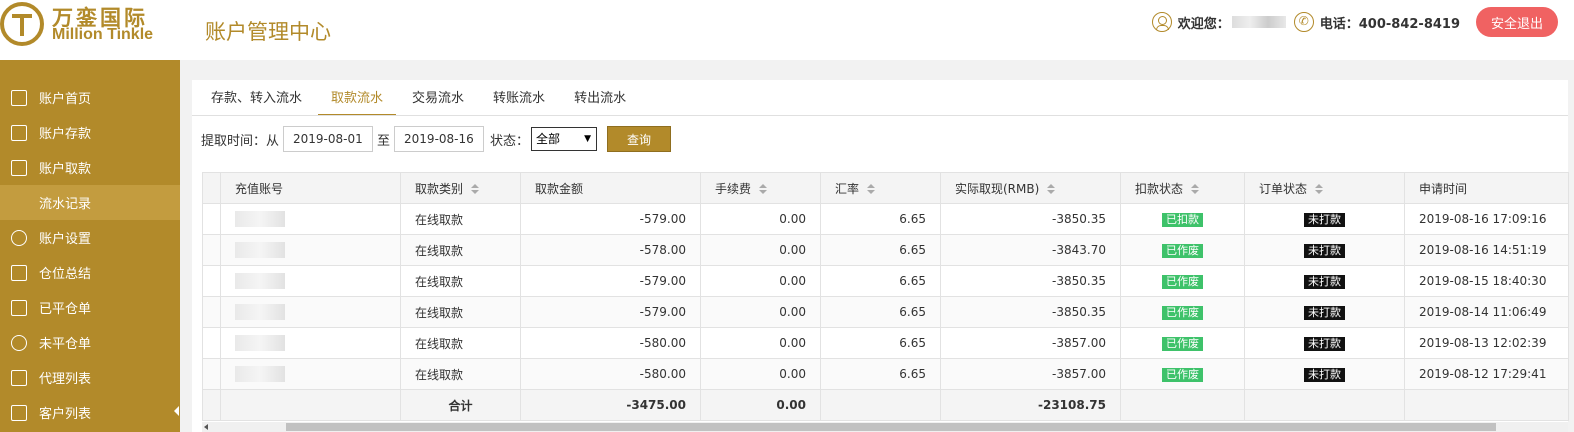  Describe the element at coordinates (1182, 219) in the screenshot. I see `deduct-status-cell: 已扣款` at that location.